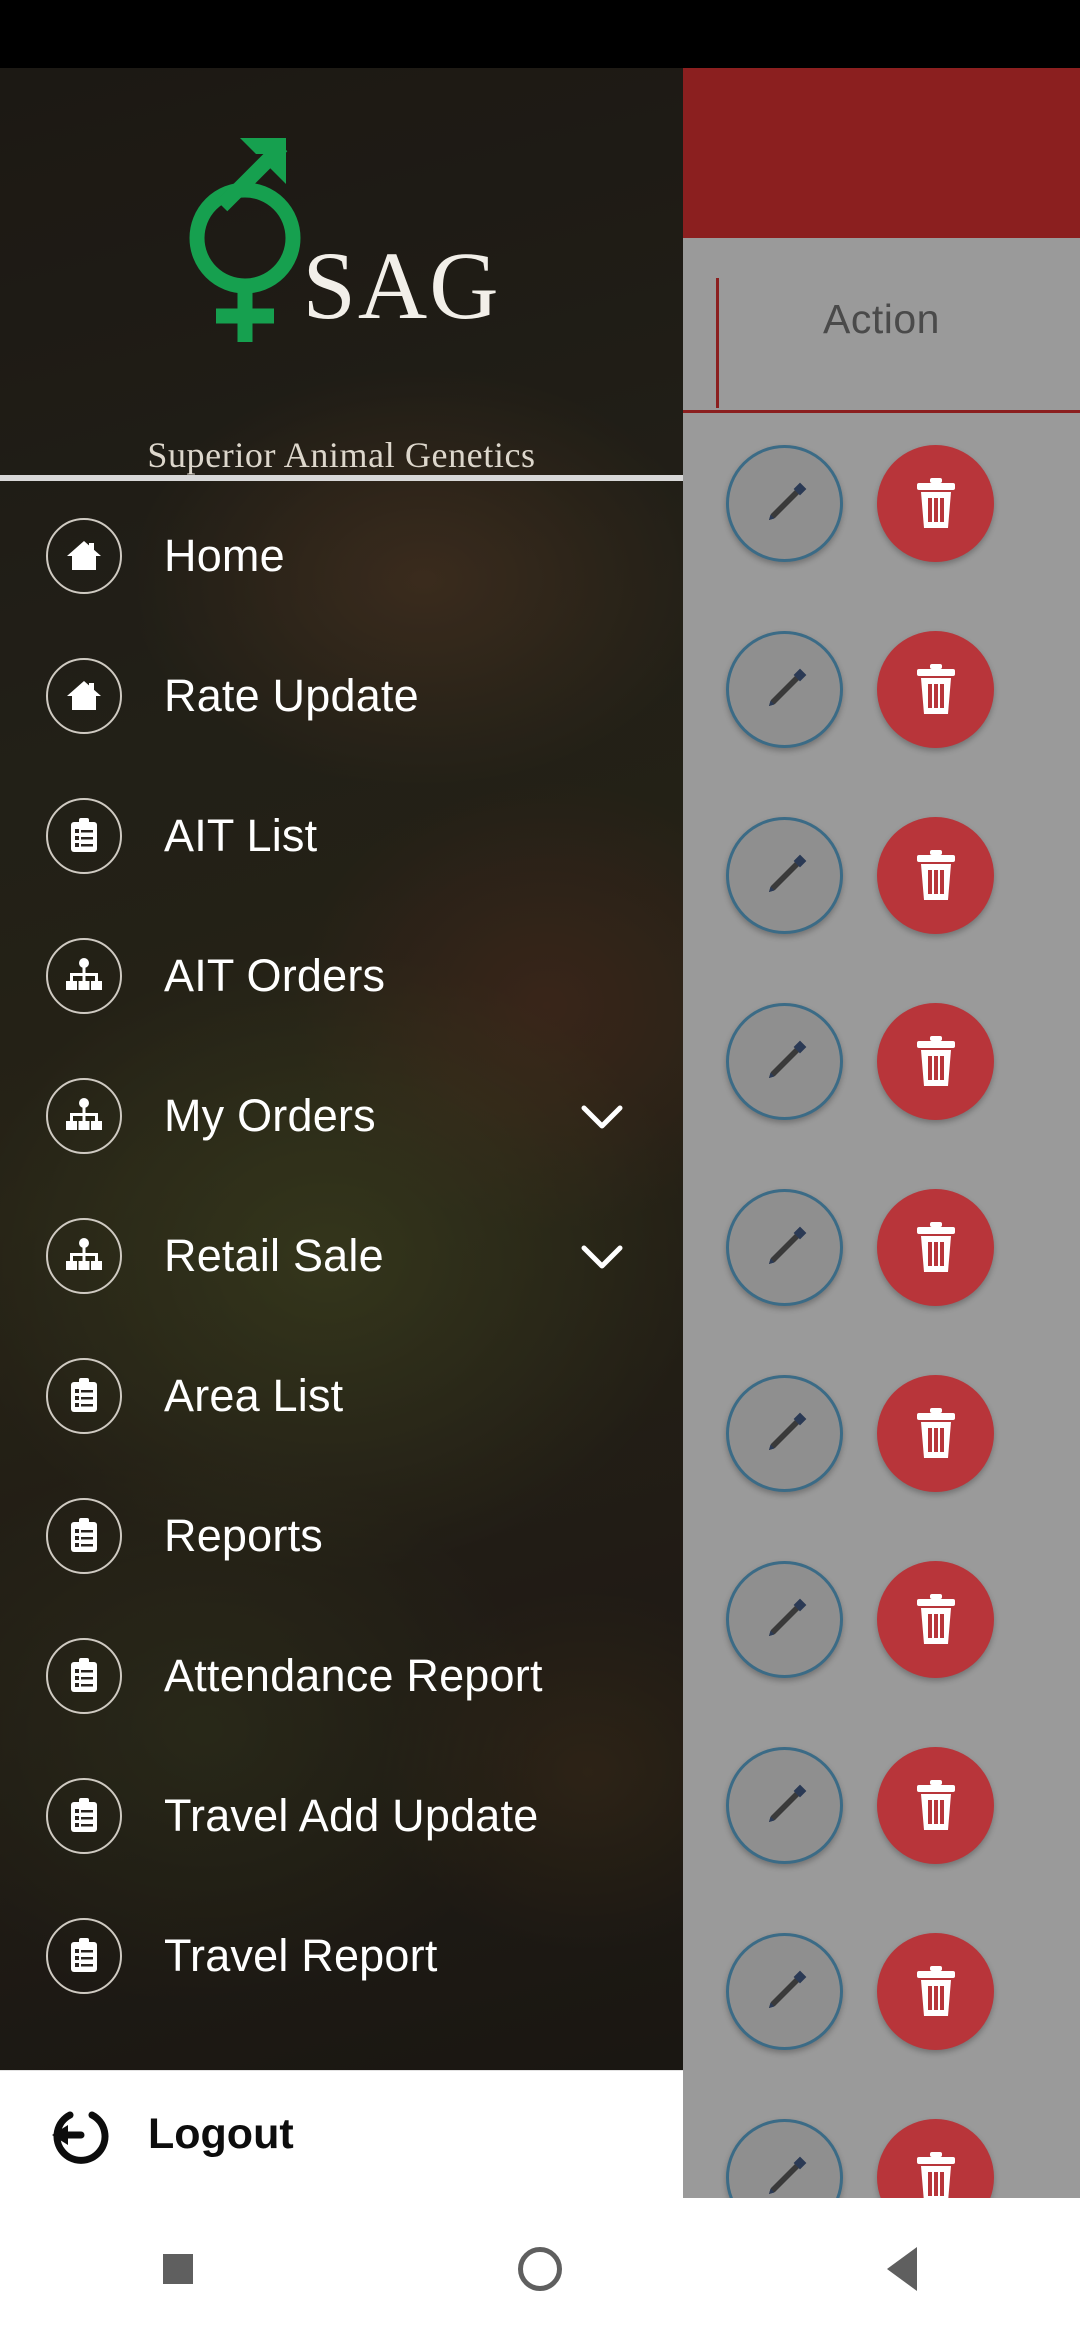  I want to click on sidebar-item-attendance-report: Attendance Report, so click(341, 1676).